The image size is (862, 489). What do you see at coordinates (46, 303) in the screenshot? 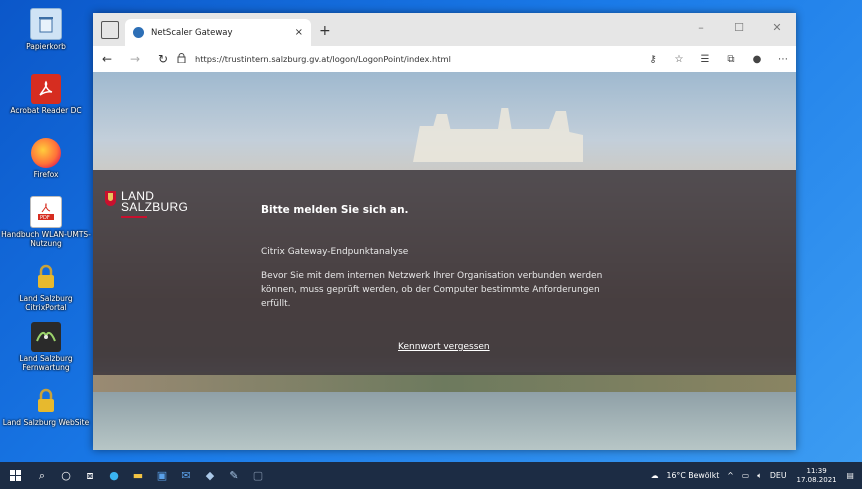
I see `desktop-icon-label: Land Salzburg CitrixPortal` at bounding box center [46, 303].